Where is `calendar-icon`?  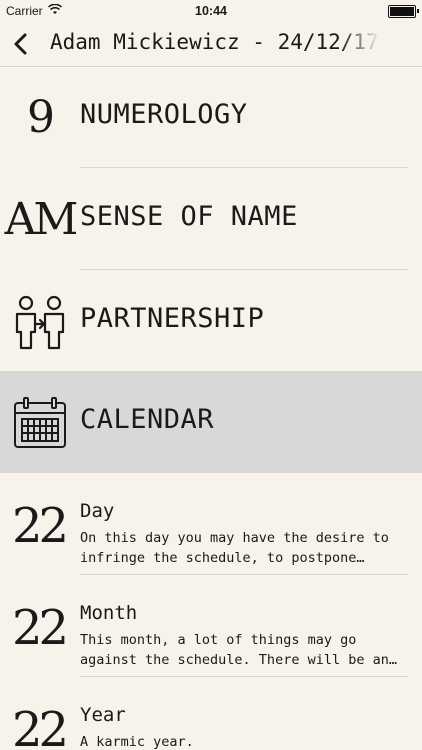
calendar-icon is located at coordinates (40, 423).